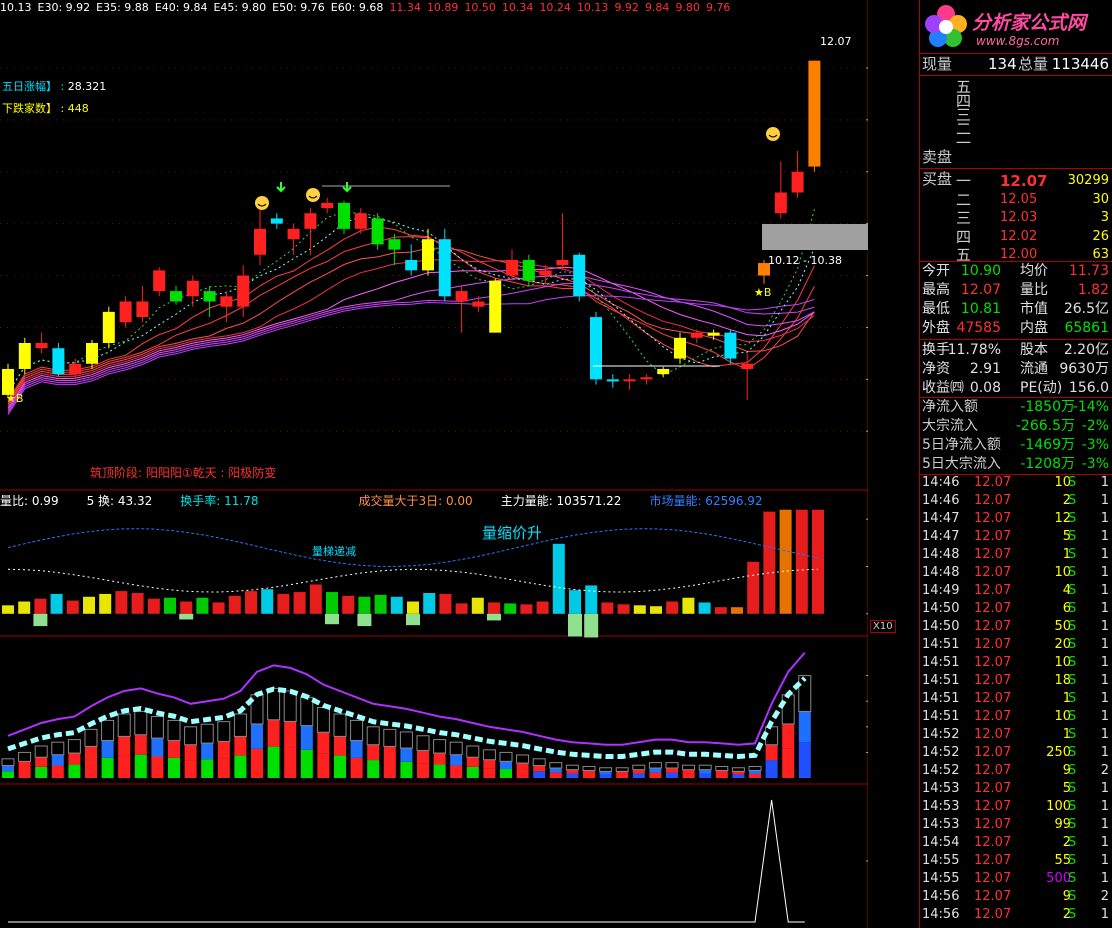 The width and height of the screenshot is (1112, 928). Describe the element at coordinates (1015, 770) in the screenshot. I see `tick-row: 14:52 12.07 9 S 2` at that location.